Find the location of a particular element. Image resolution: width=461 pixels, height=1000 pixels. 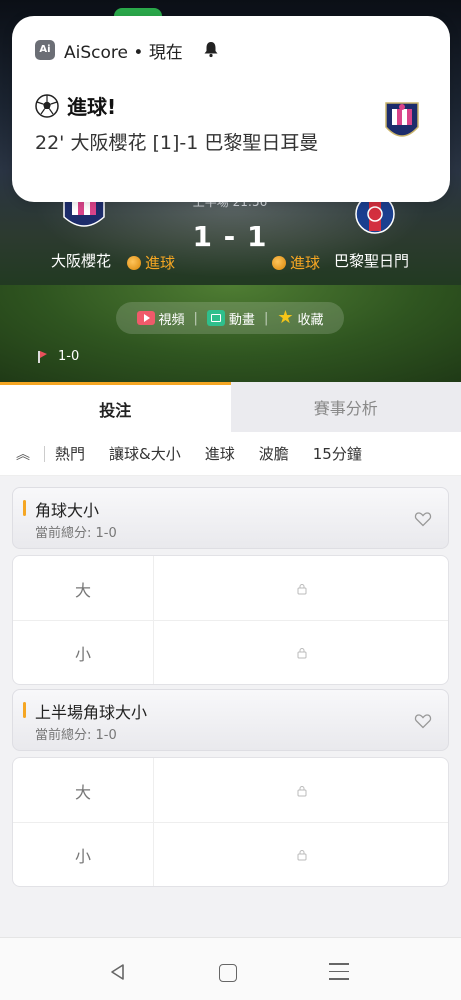

tab-handicap-total: 讓球&大小 is located at coordinates (145, 453).